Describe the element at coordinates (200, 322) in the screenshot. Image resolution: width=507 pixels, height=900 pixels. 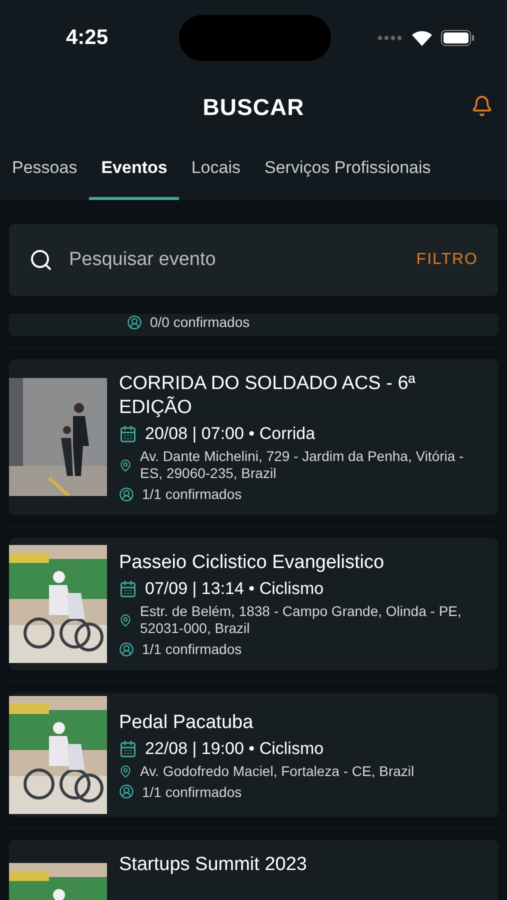
I see `confirmed-count: 0/0 confirmados` at that location.